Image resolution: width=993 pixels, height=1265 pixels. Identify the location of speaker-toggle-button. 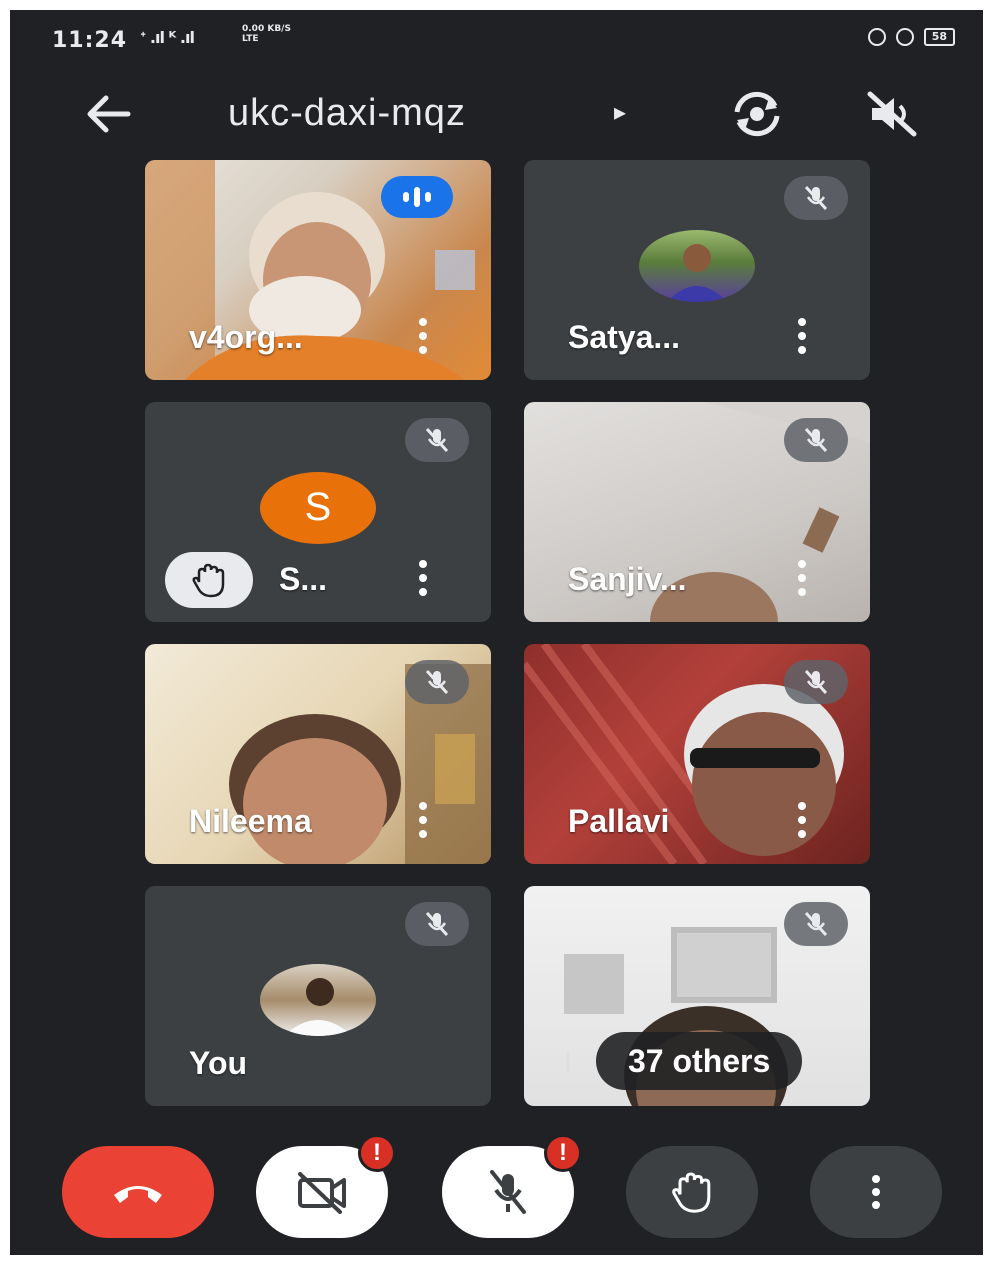
(892, 114).